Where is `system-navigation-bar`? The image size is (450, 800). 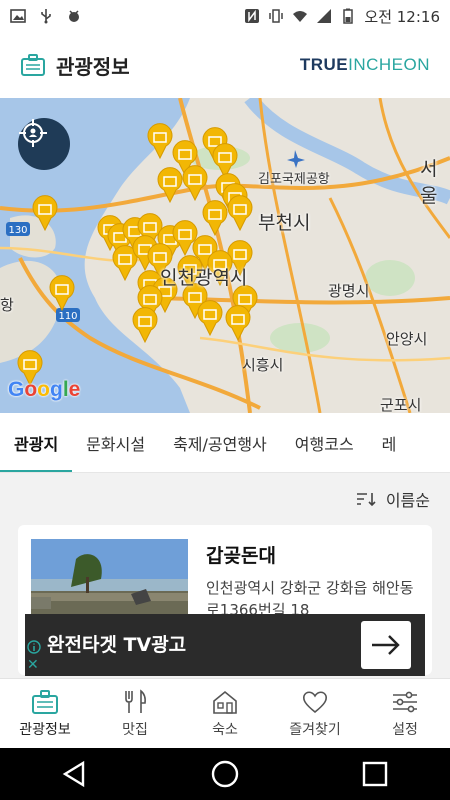
system-navigation-bar is located at coordinates (225, 774).